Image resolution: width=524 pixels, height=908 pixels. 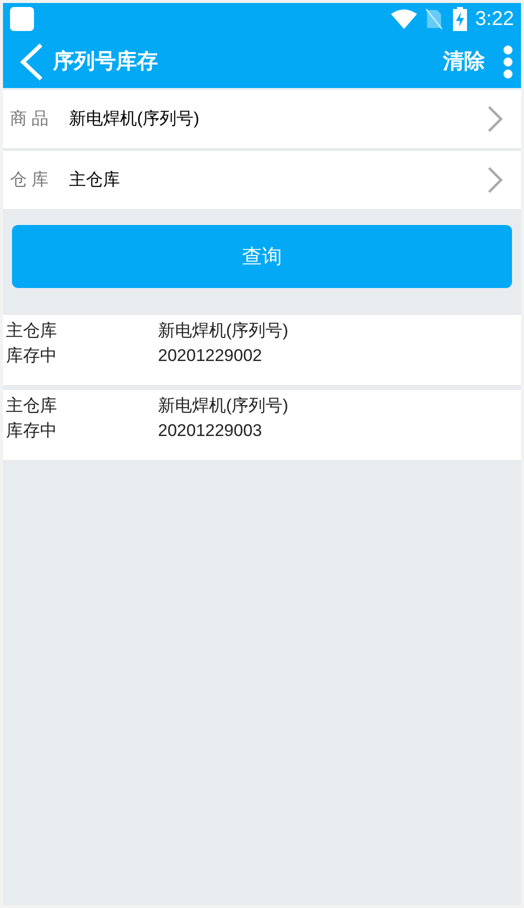 What do you see at coordinates (30, 119) in the screenshot?
I see `field-label: 商 品` at bounding box center [30, 119].